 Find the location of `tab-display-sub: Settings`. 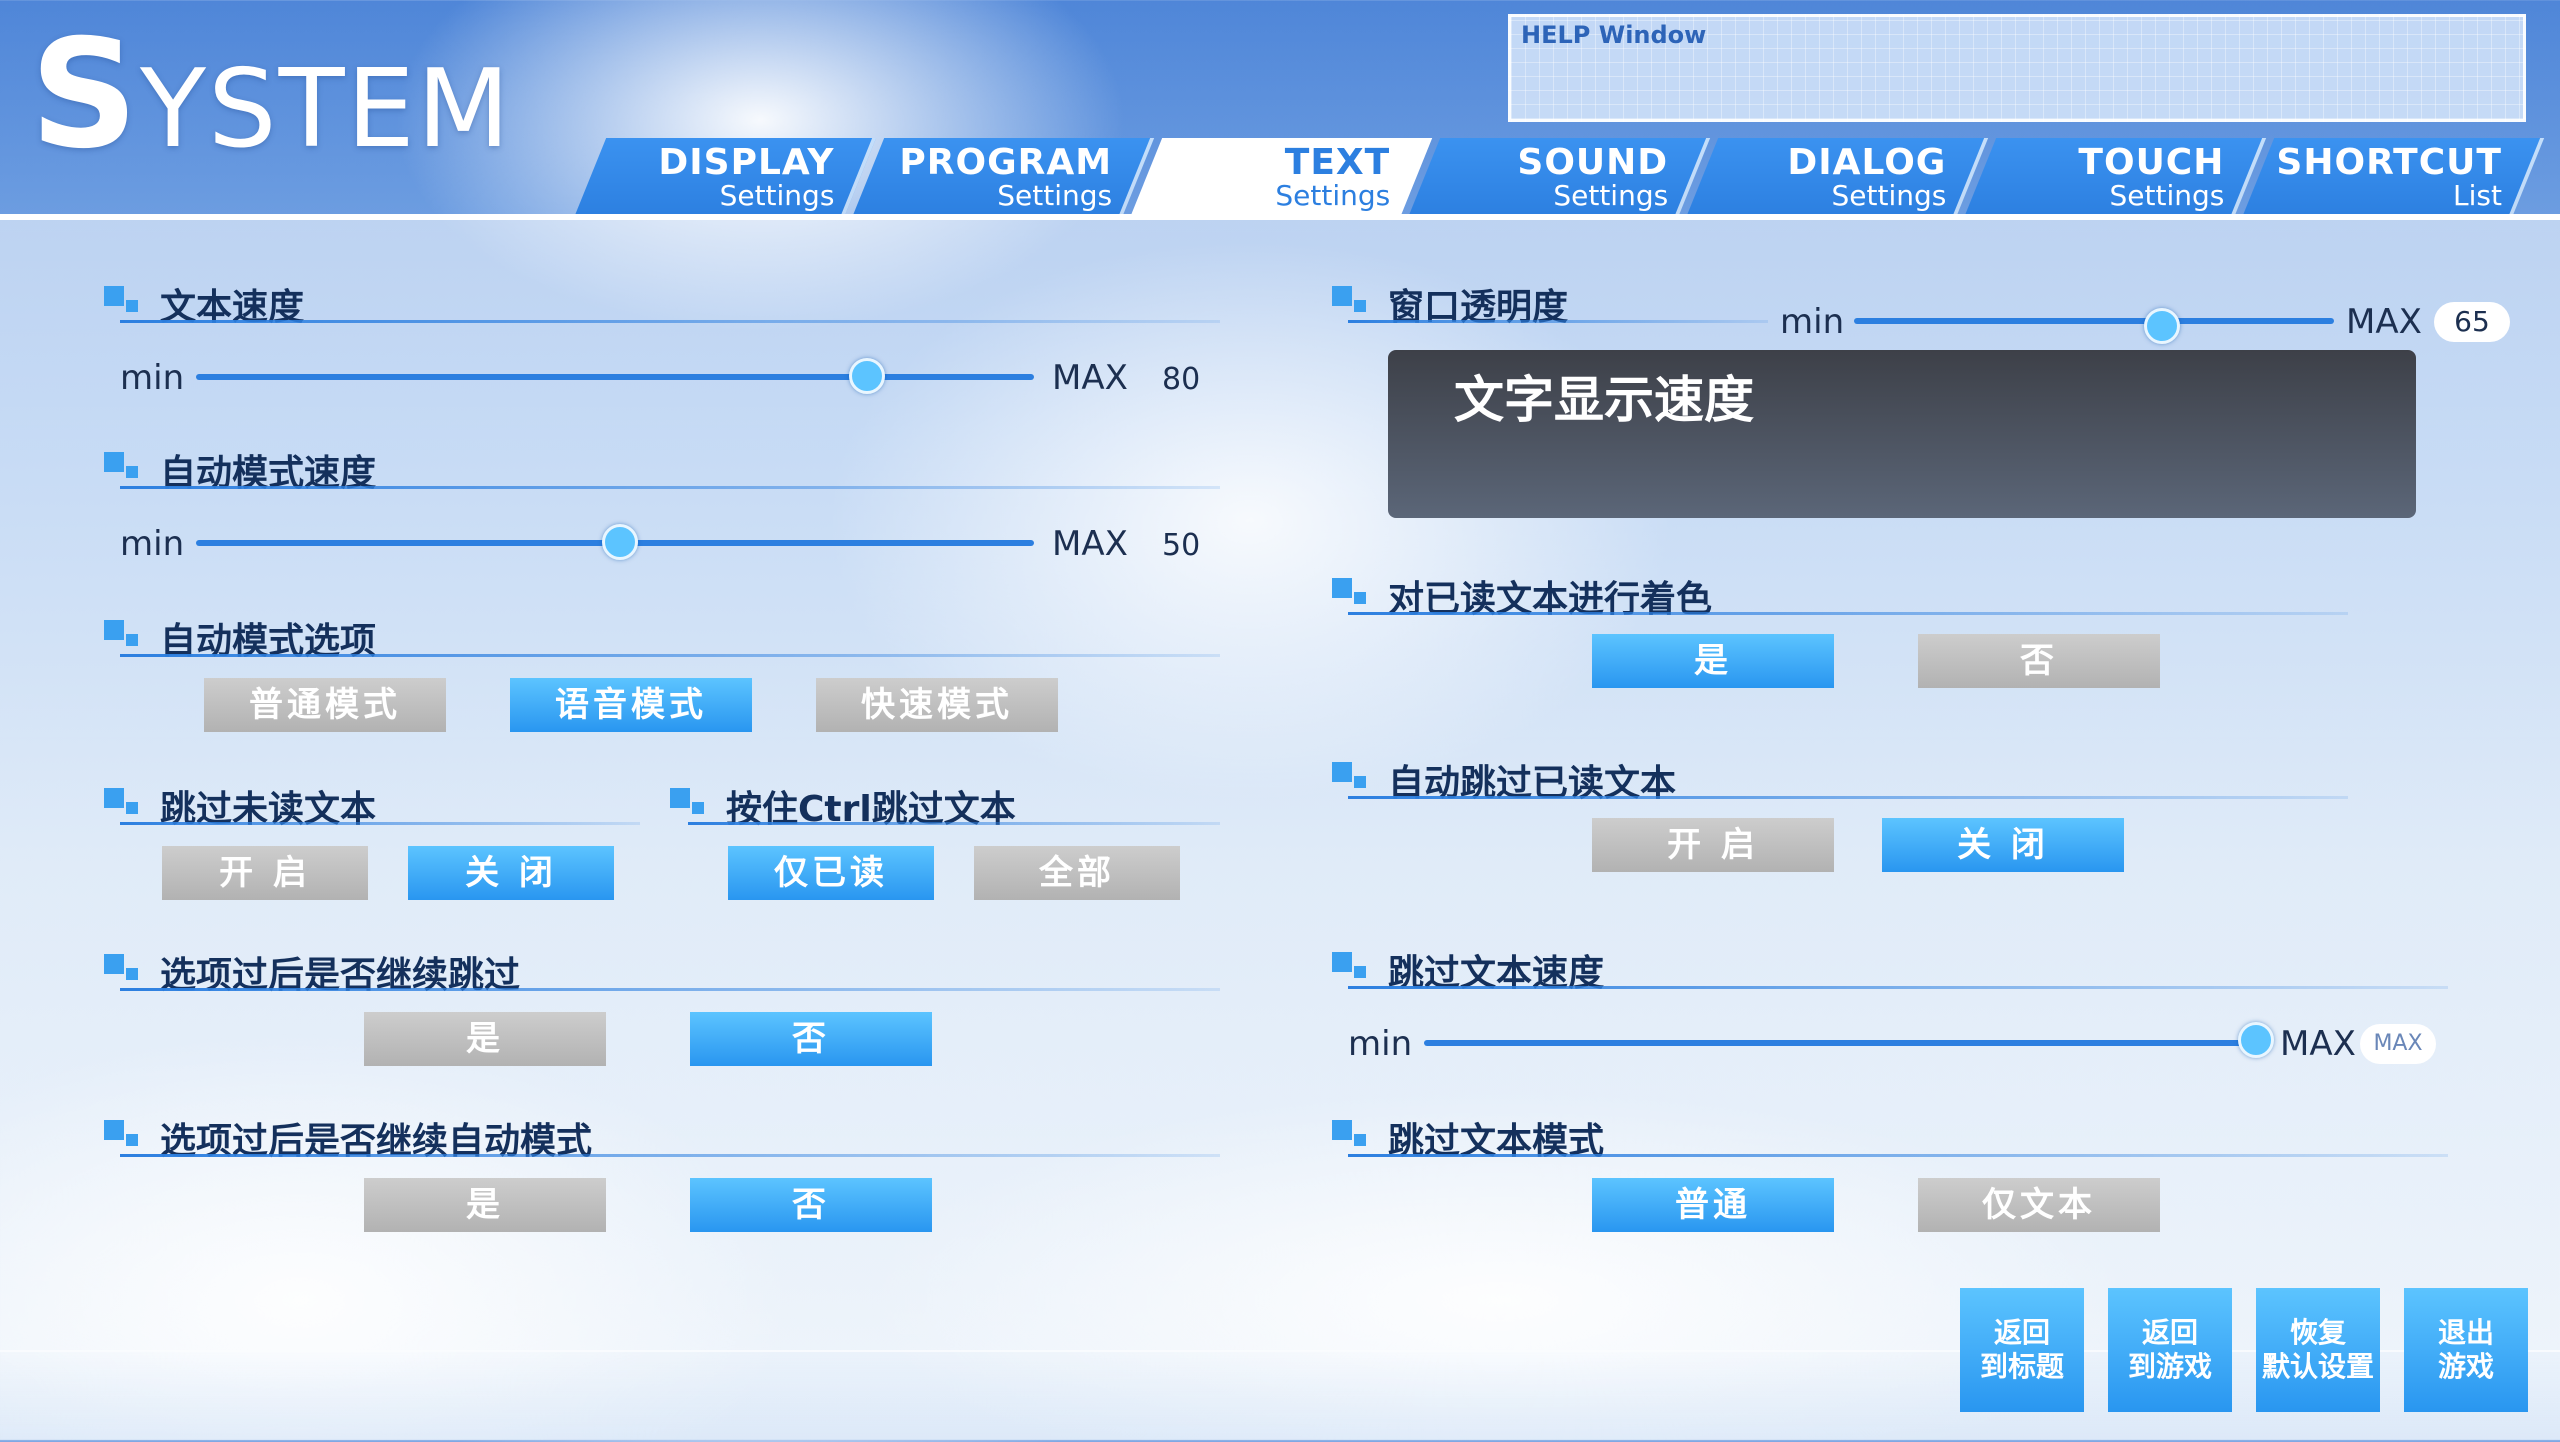

tab-display-sub: Settings is located at coordinates (777, 195).